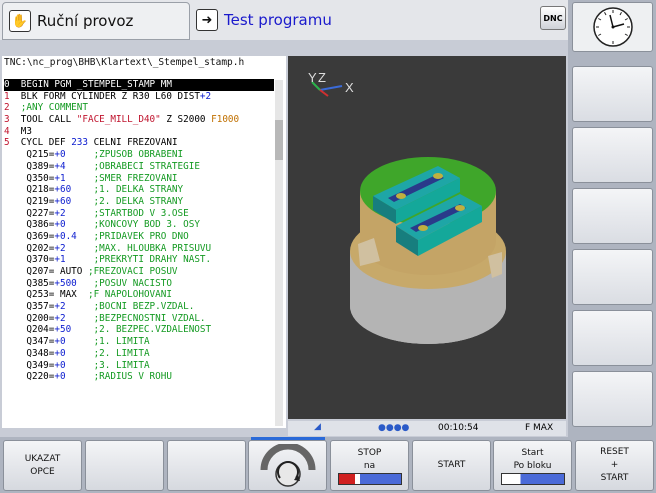  Describe the element at coordinates (132, 143) in the screenshot. I see `line-text: CELNI FREZOVANI` at that location.